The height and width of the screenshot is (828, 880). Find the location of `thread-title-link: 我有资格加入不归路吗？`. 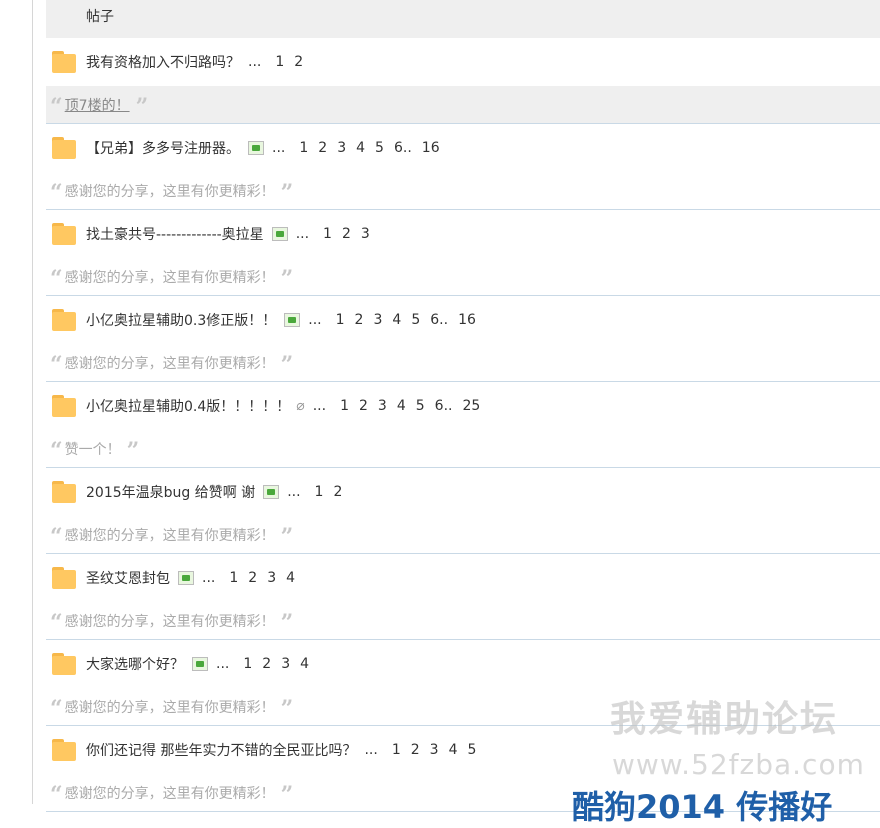

thread-title-link: 我有资格加入不归路吗？ is located at coordinates (163, 62).